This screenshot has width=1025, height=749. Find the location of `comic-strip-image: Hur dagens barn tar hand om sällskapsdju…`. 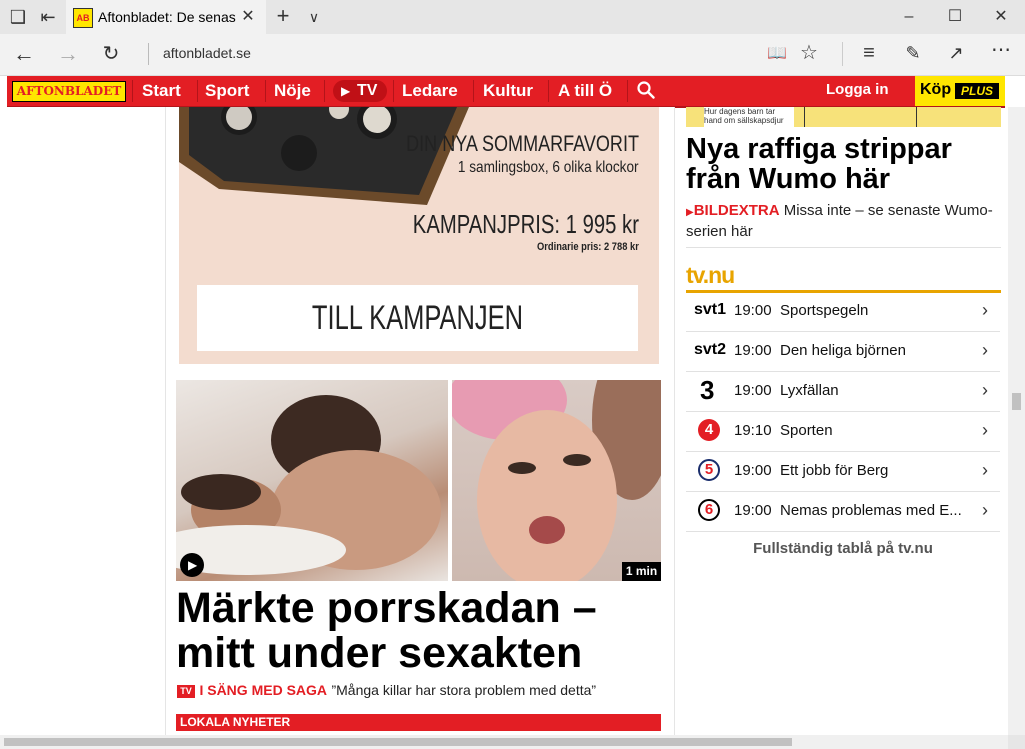

comic-strip-image: Hur dagens barn tar hand om sällskapsdju… is located at coordinates (843, 117).